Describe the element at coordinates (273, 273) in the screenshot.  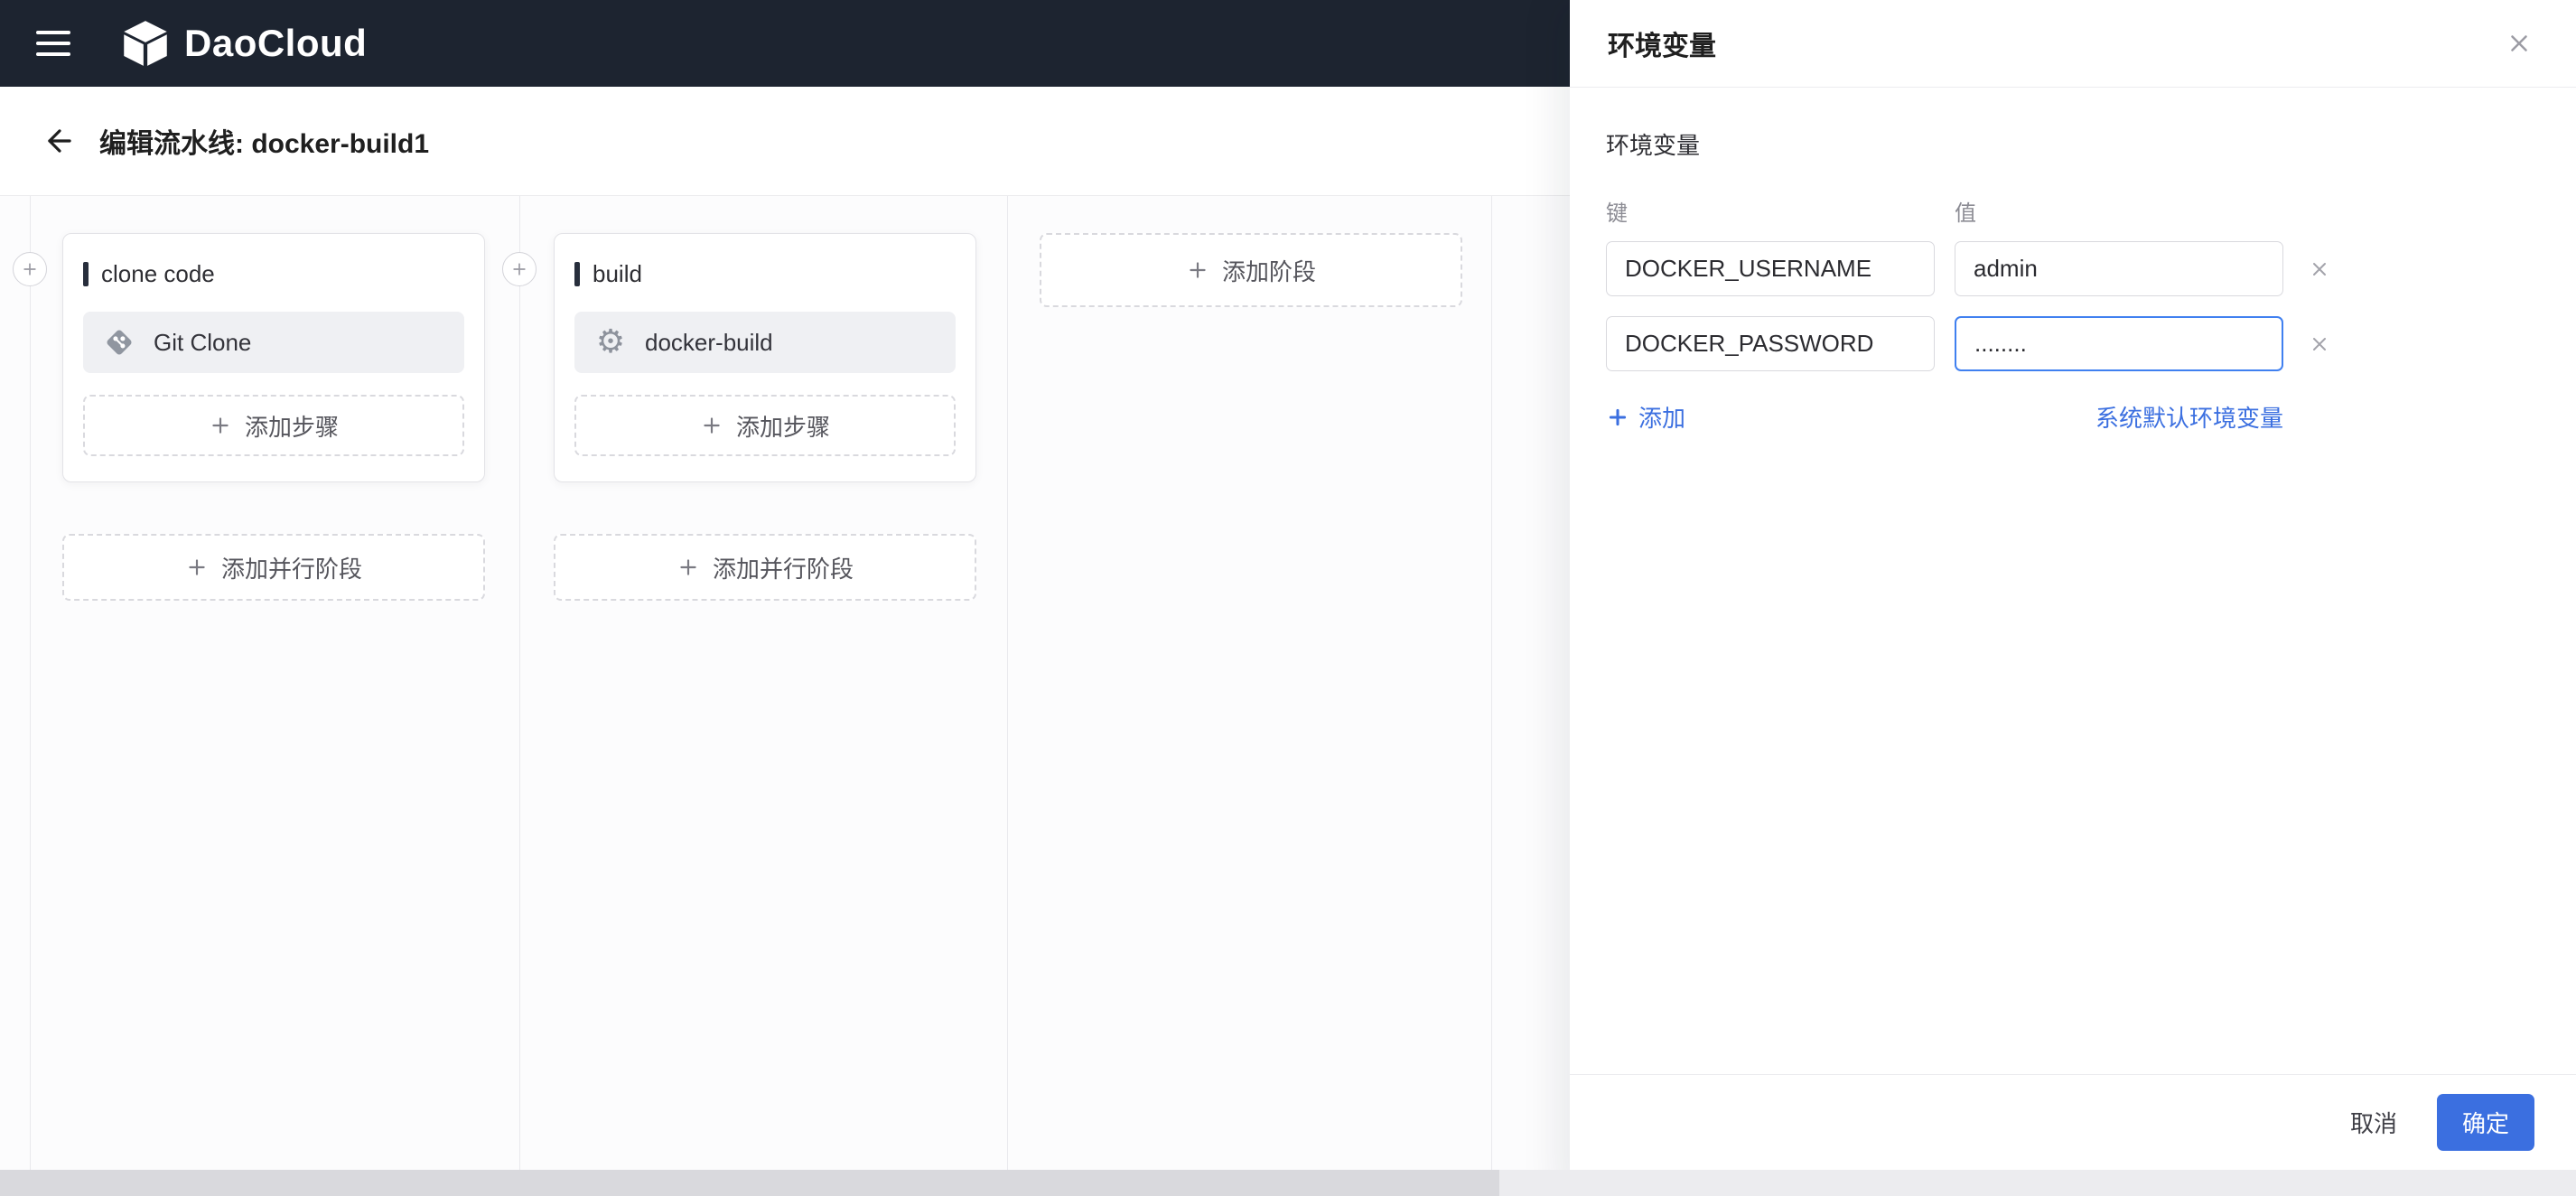
I see `stage-header: clone code` at that location.